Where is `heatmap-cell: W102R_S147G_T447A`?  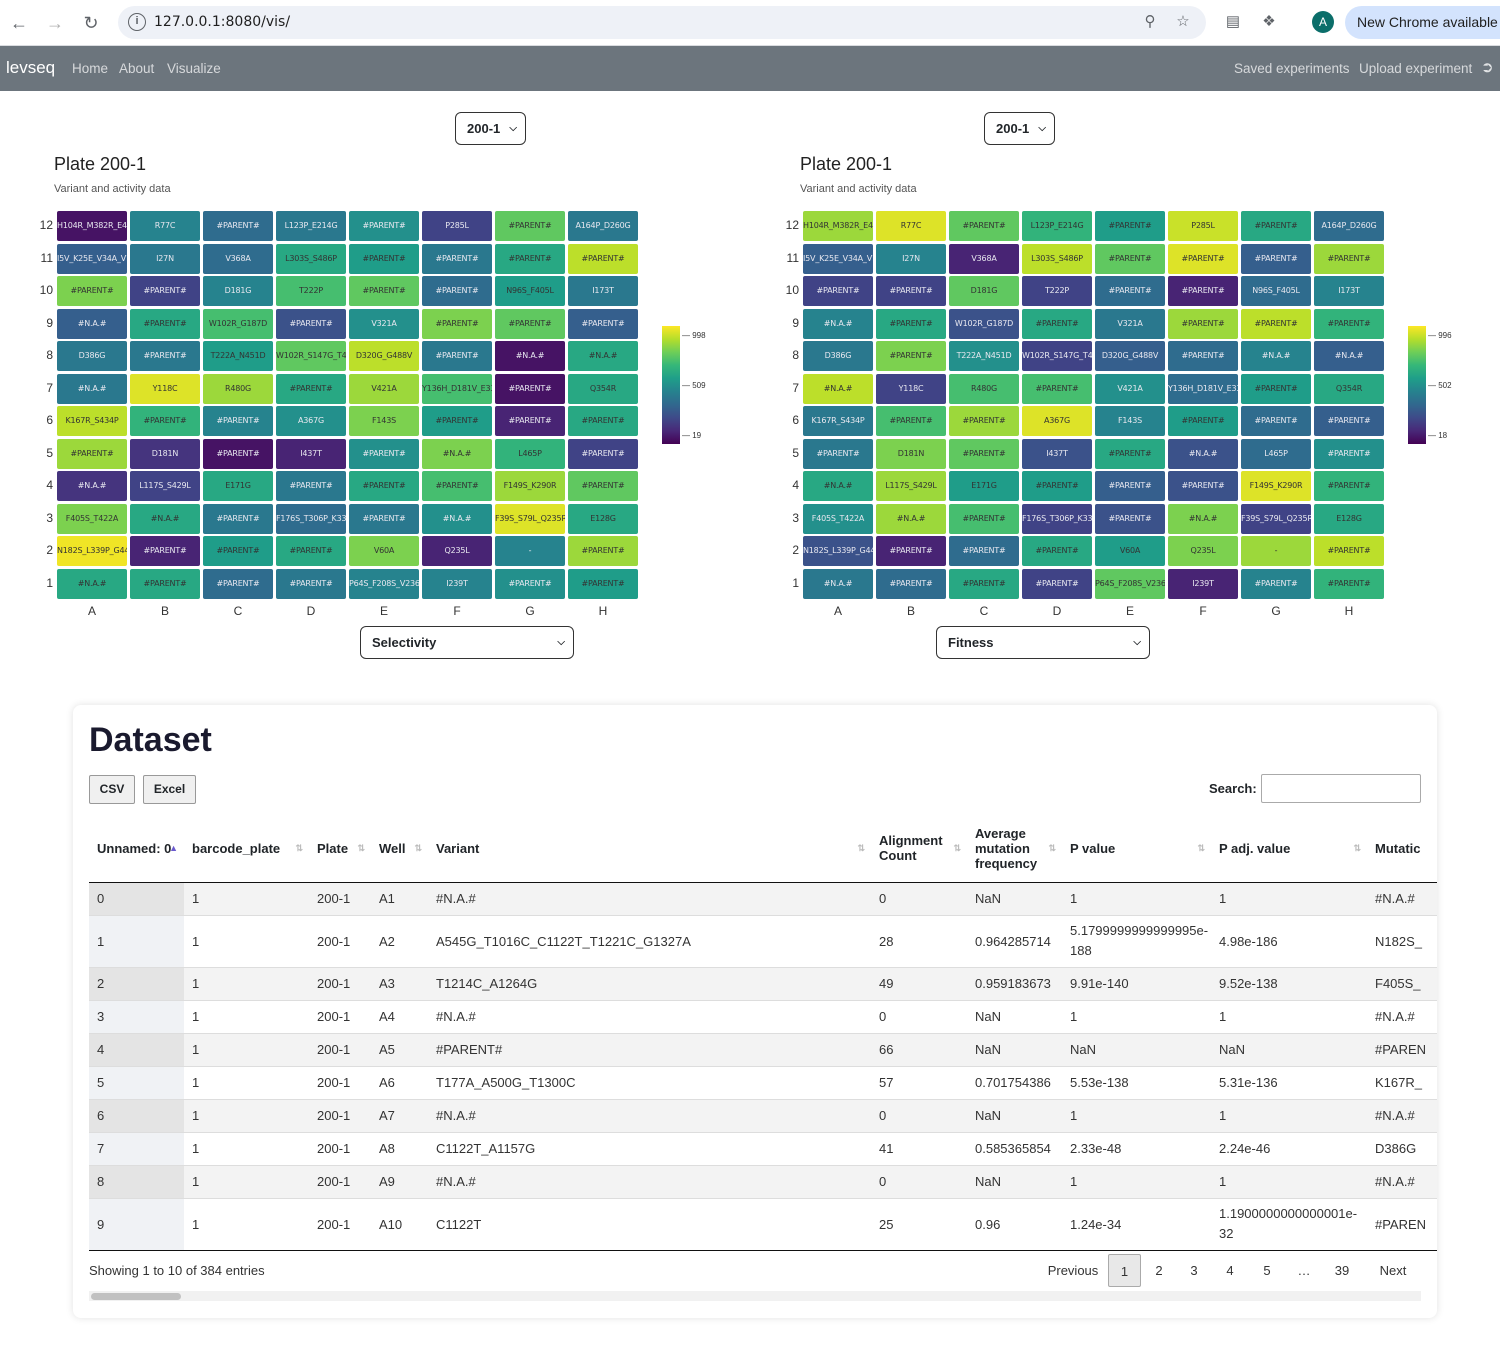
heatmap-cell: W102R_S147G_T447A is located at coordinates (311, 356).